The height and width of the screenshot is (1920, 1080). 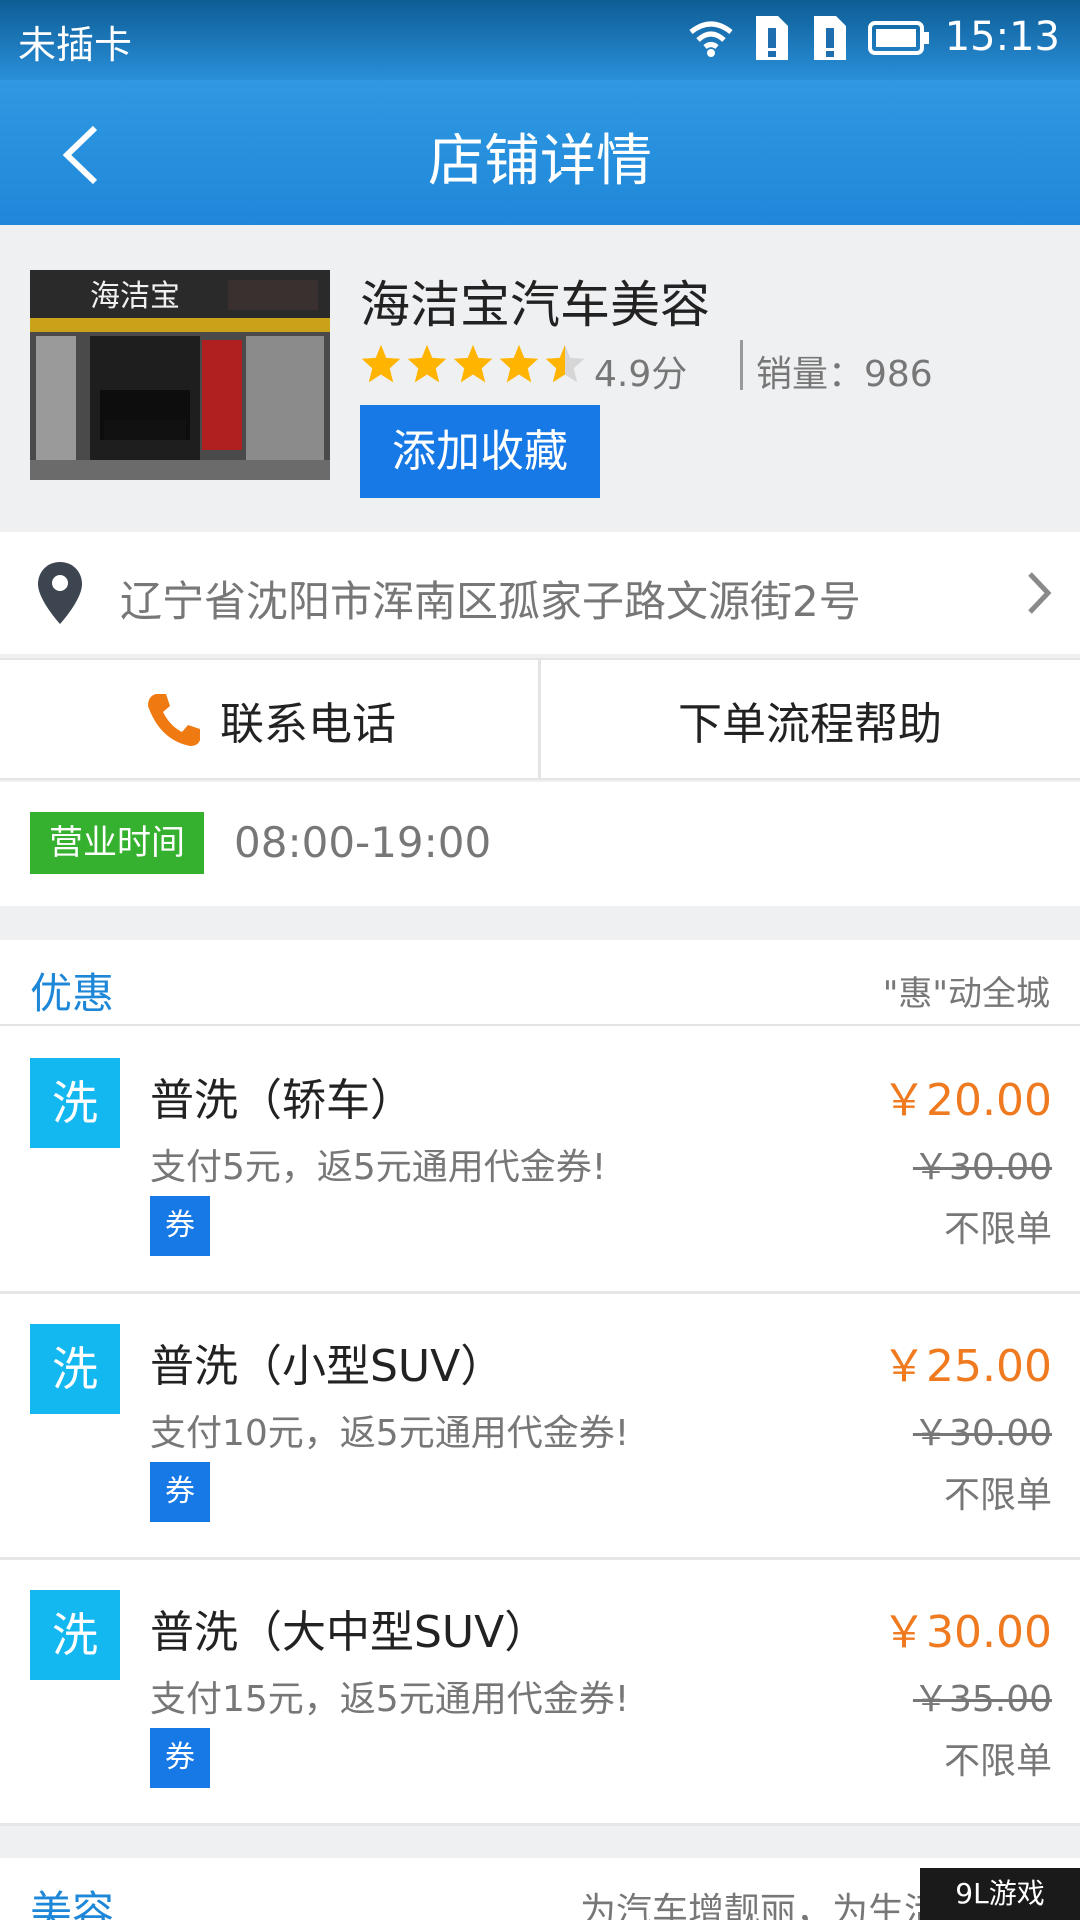 I want to click on sales-count: 销量：986, so click(x=844, y=374).